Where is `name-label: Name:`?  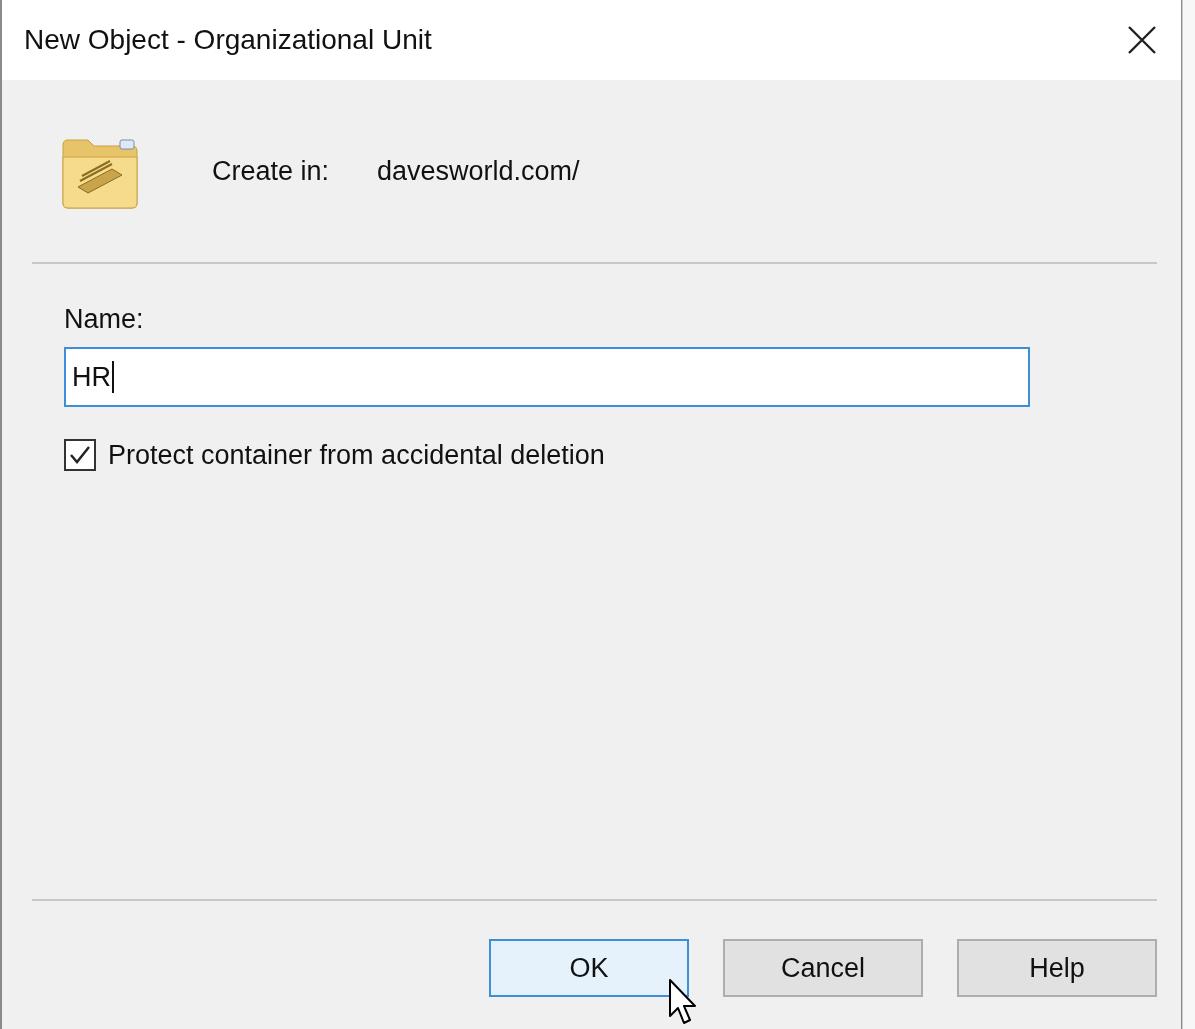 name-label: Name: is located at coordinates (104, 319).